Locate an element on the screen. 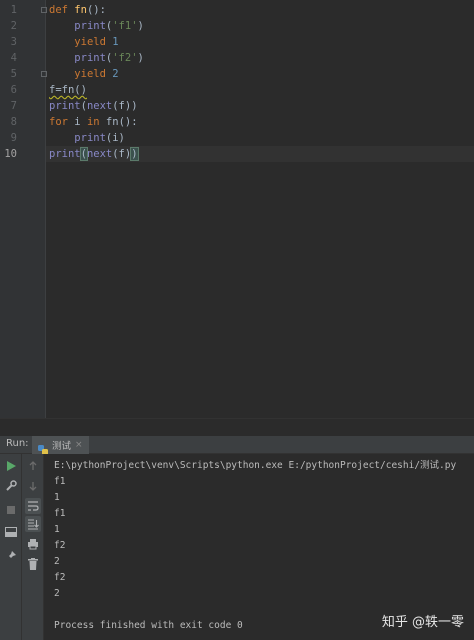  code-token: i is located at coordinates (80, 122).